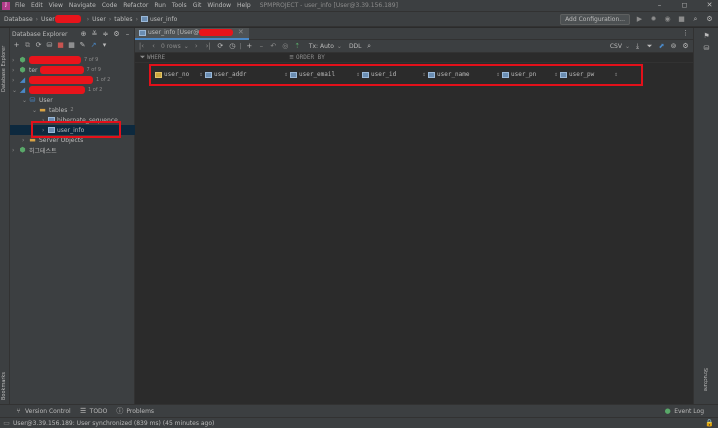 The width and height of the screenshot is (718, 428). I want to click on tree-node: › ⬢ ter 7 of 9, so click(72, 70).